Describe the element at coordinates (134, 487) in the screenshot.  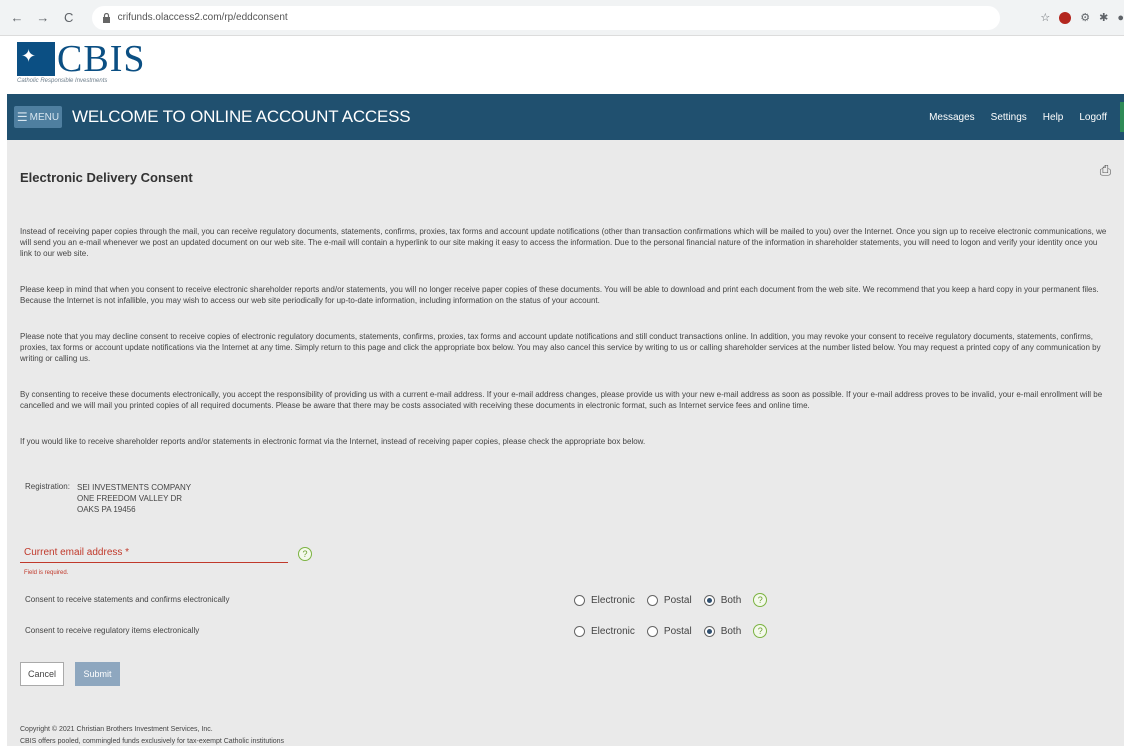
I see `registration-line: SEI INVESTMENTS COMPANY` at that location.